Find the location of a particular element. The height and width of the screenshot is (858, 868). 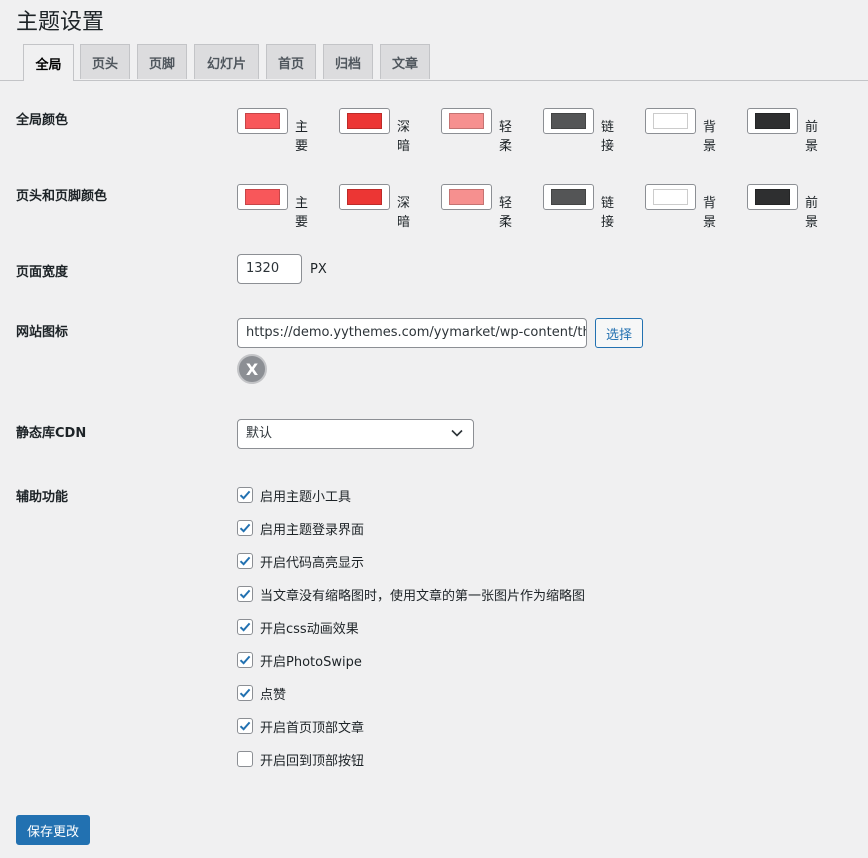

hf-color-swatch-primary is located at coordinates (262, 197).